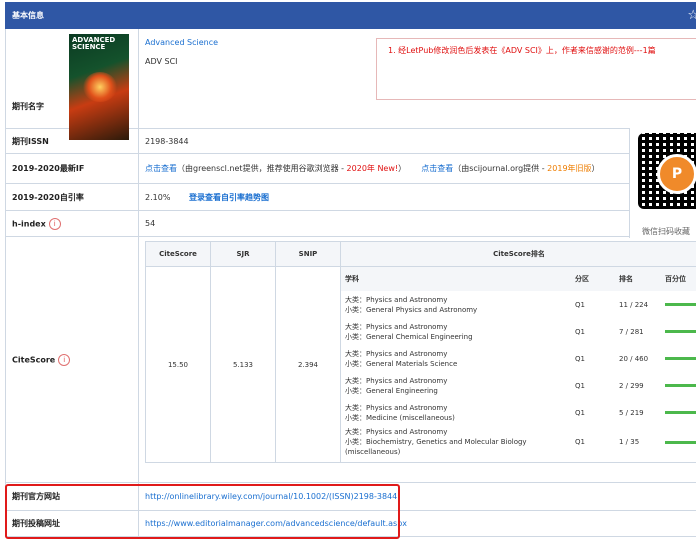 This screenshot has height=544, width=696. What do you see at coordinates (691, 15) in the screenshot?
I see `star-icon: ☆` at bounding box center [691, 15].